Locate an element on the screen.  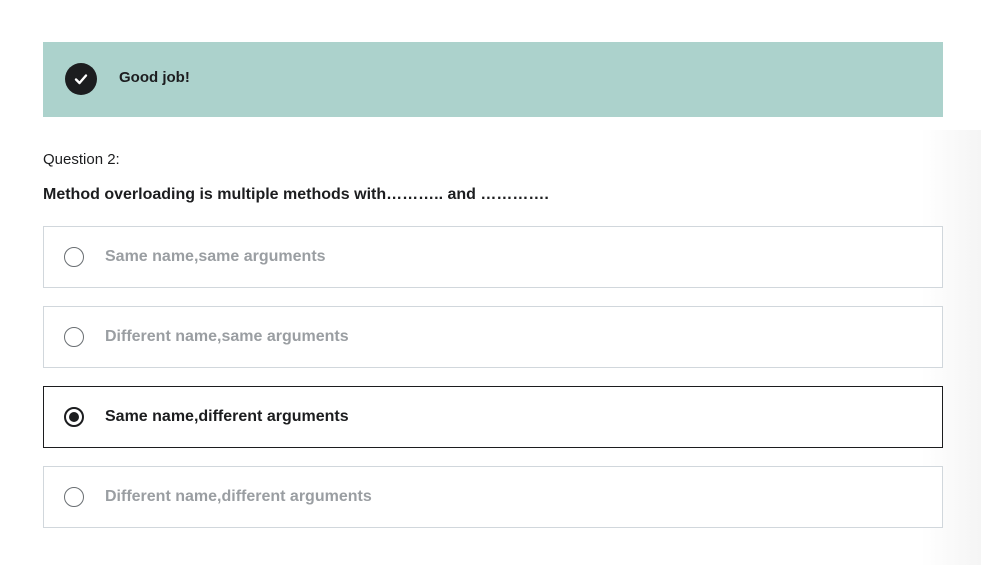
answer-option-2: Different name,same arguments is located at coordinates (493, 337).